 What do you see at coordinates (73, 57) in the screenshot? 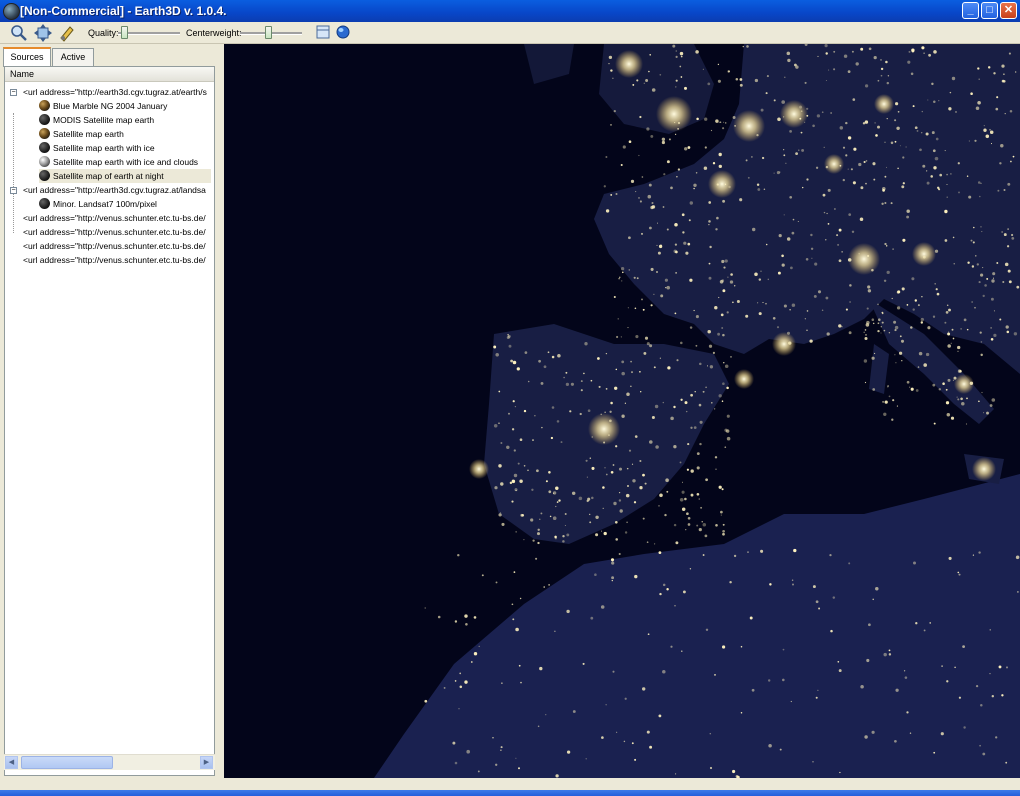
I see `tab-active: Active` at bounding box center [73, 57].